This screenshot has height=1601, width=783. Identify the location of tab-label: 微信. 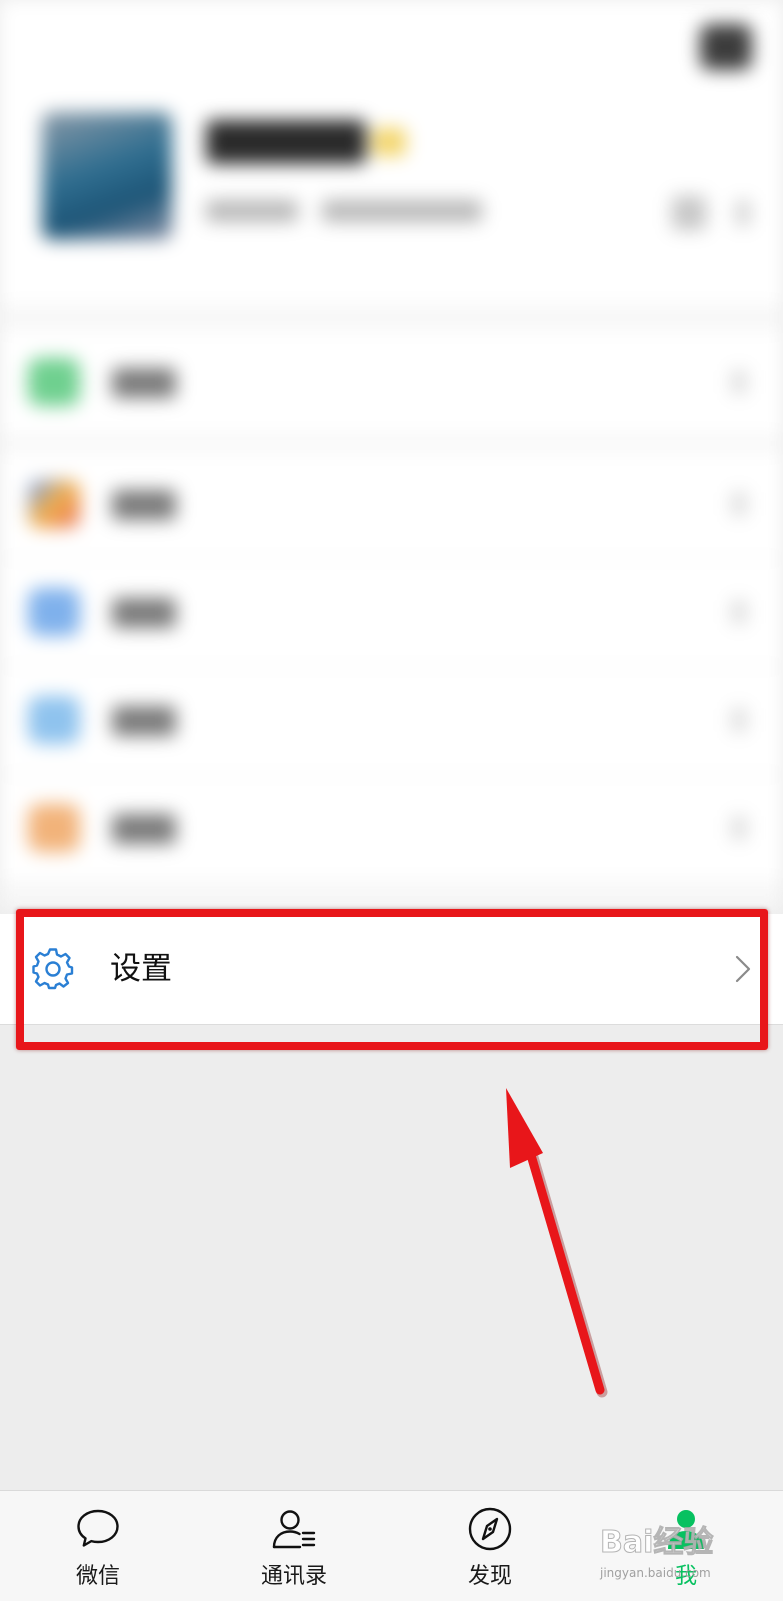
(97, 1576).